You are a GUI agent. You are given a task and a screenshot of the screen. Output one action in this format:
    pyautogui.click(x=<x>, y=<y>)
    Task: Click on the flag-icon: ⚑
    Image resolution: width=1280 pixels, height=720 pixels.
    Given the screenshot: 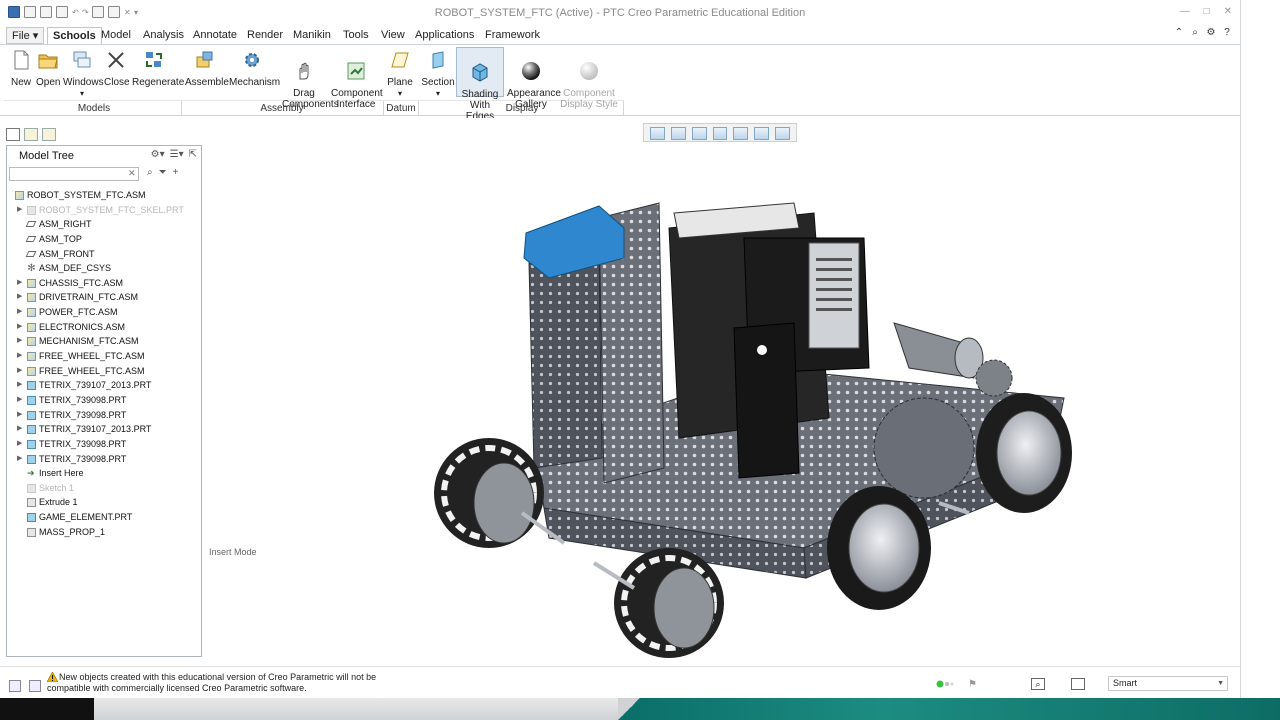 What is the action you would take?
    pyautogui.click(x=972, y=684)
    